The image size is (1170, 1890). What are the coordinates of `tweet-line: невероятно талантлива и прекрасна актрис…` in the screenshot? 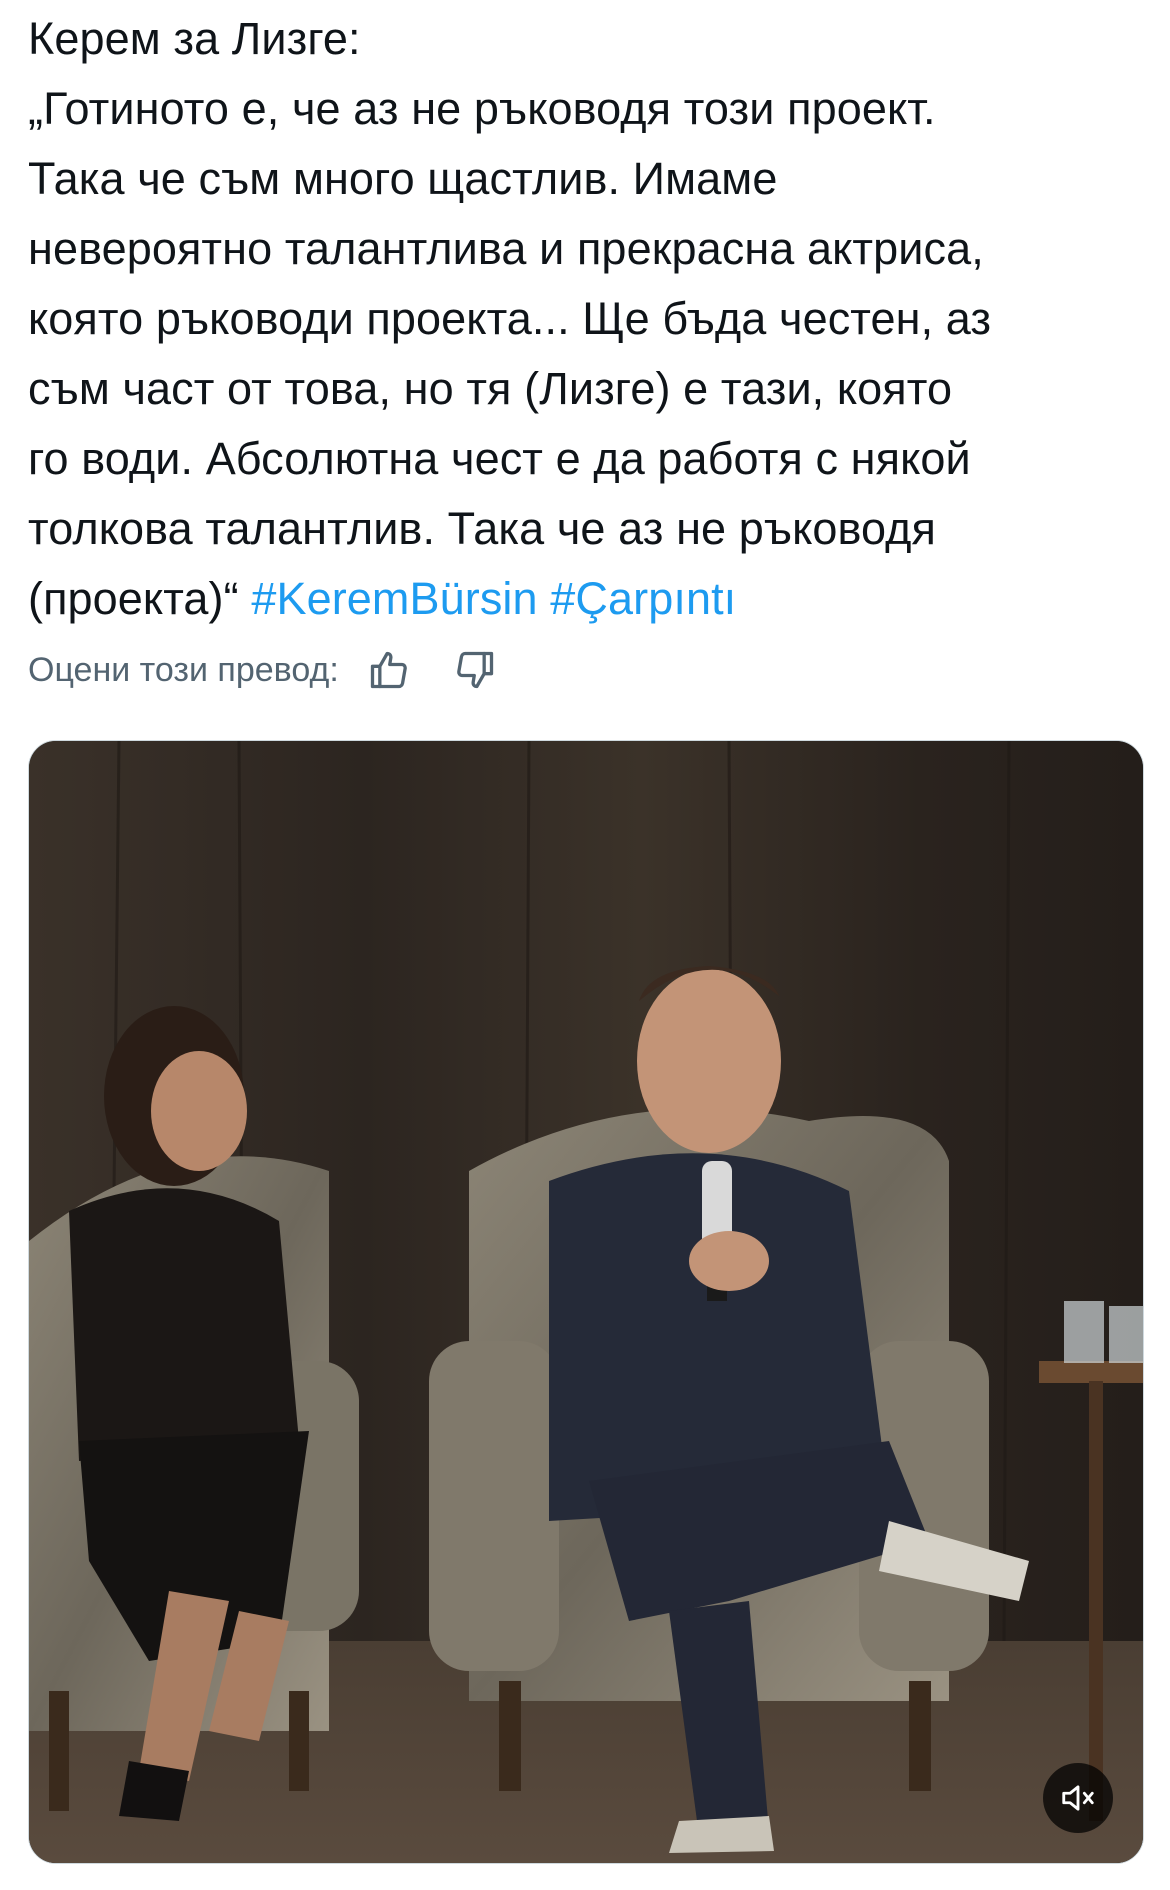 It's located at (506, 248).